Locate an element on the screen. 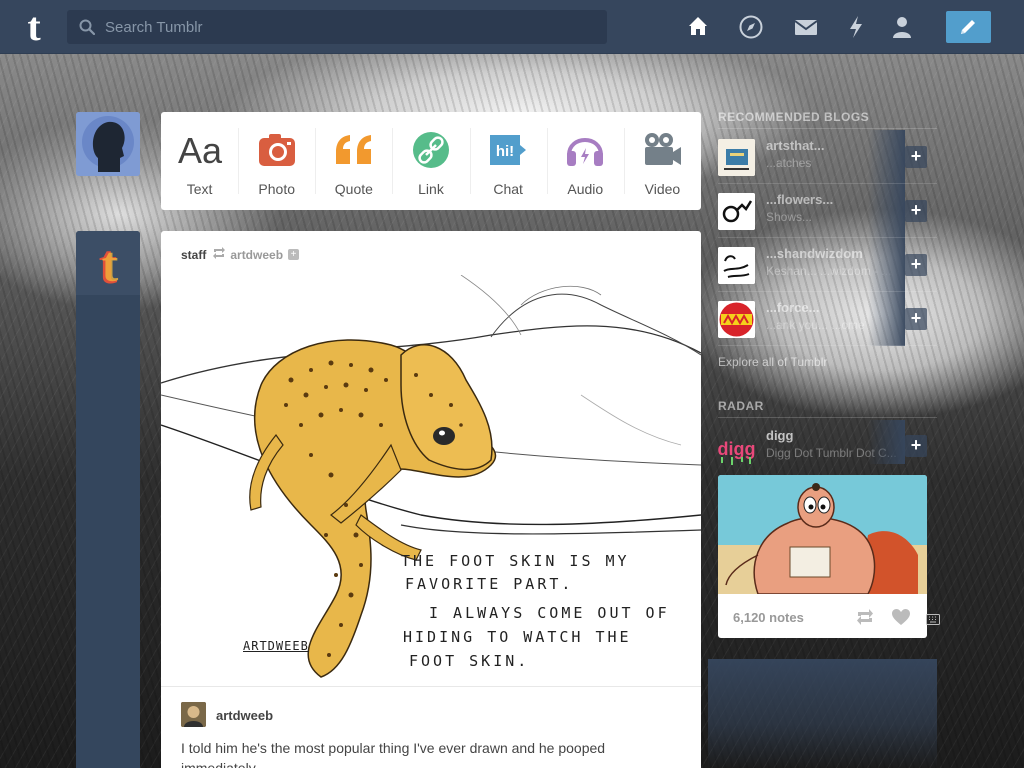 This screenshot has width=1024, height=768. artist-signature: ARTDWEEB is located at coordinates (276, 646).